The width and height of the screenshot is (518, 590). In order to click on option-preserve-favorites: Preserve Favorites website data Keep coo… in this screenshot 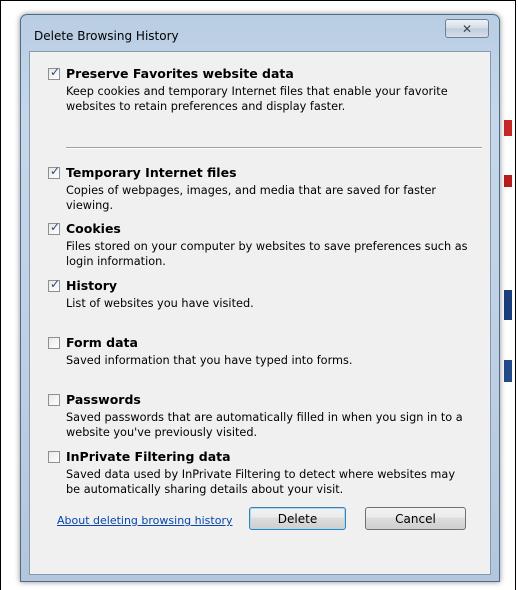, I will do `click(258, 89)`.